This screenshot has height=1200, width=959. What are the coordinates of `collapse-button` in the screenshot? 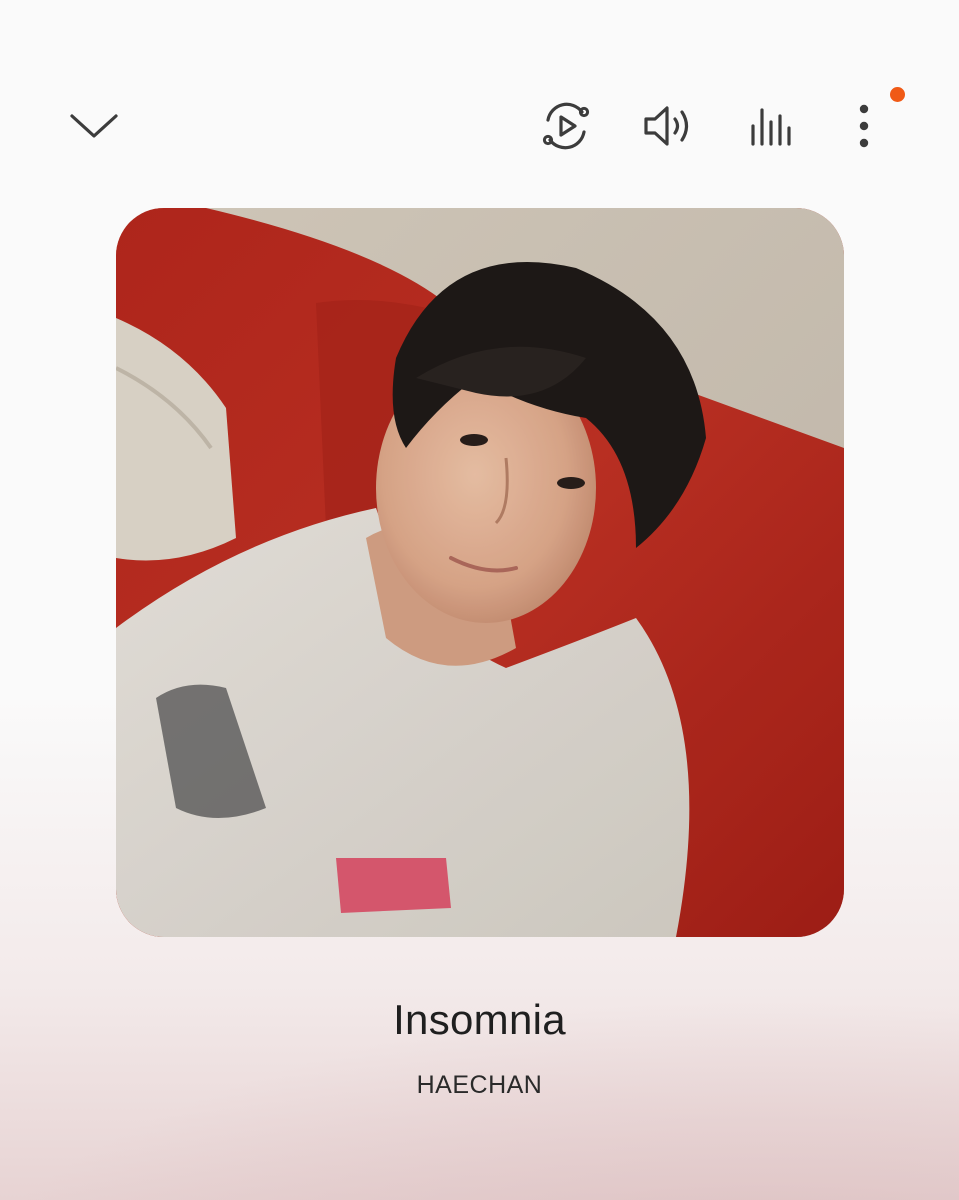 It's located at (94, 125).